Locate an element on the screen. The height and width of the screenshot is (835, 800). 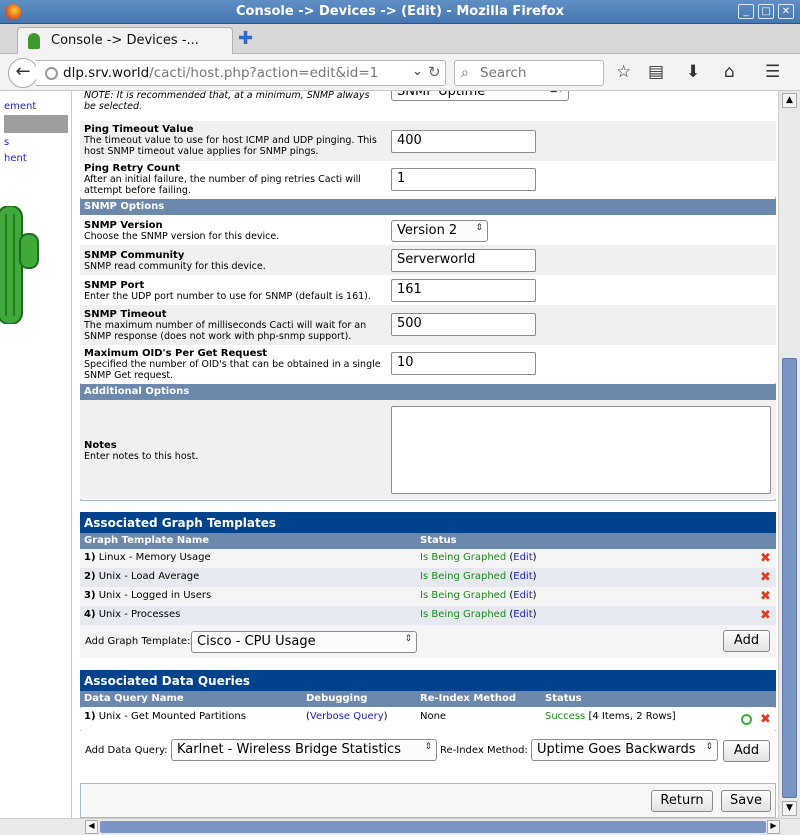
col-debugging: Debugging is located at coordinates (337, 698).